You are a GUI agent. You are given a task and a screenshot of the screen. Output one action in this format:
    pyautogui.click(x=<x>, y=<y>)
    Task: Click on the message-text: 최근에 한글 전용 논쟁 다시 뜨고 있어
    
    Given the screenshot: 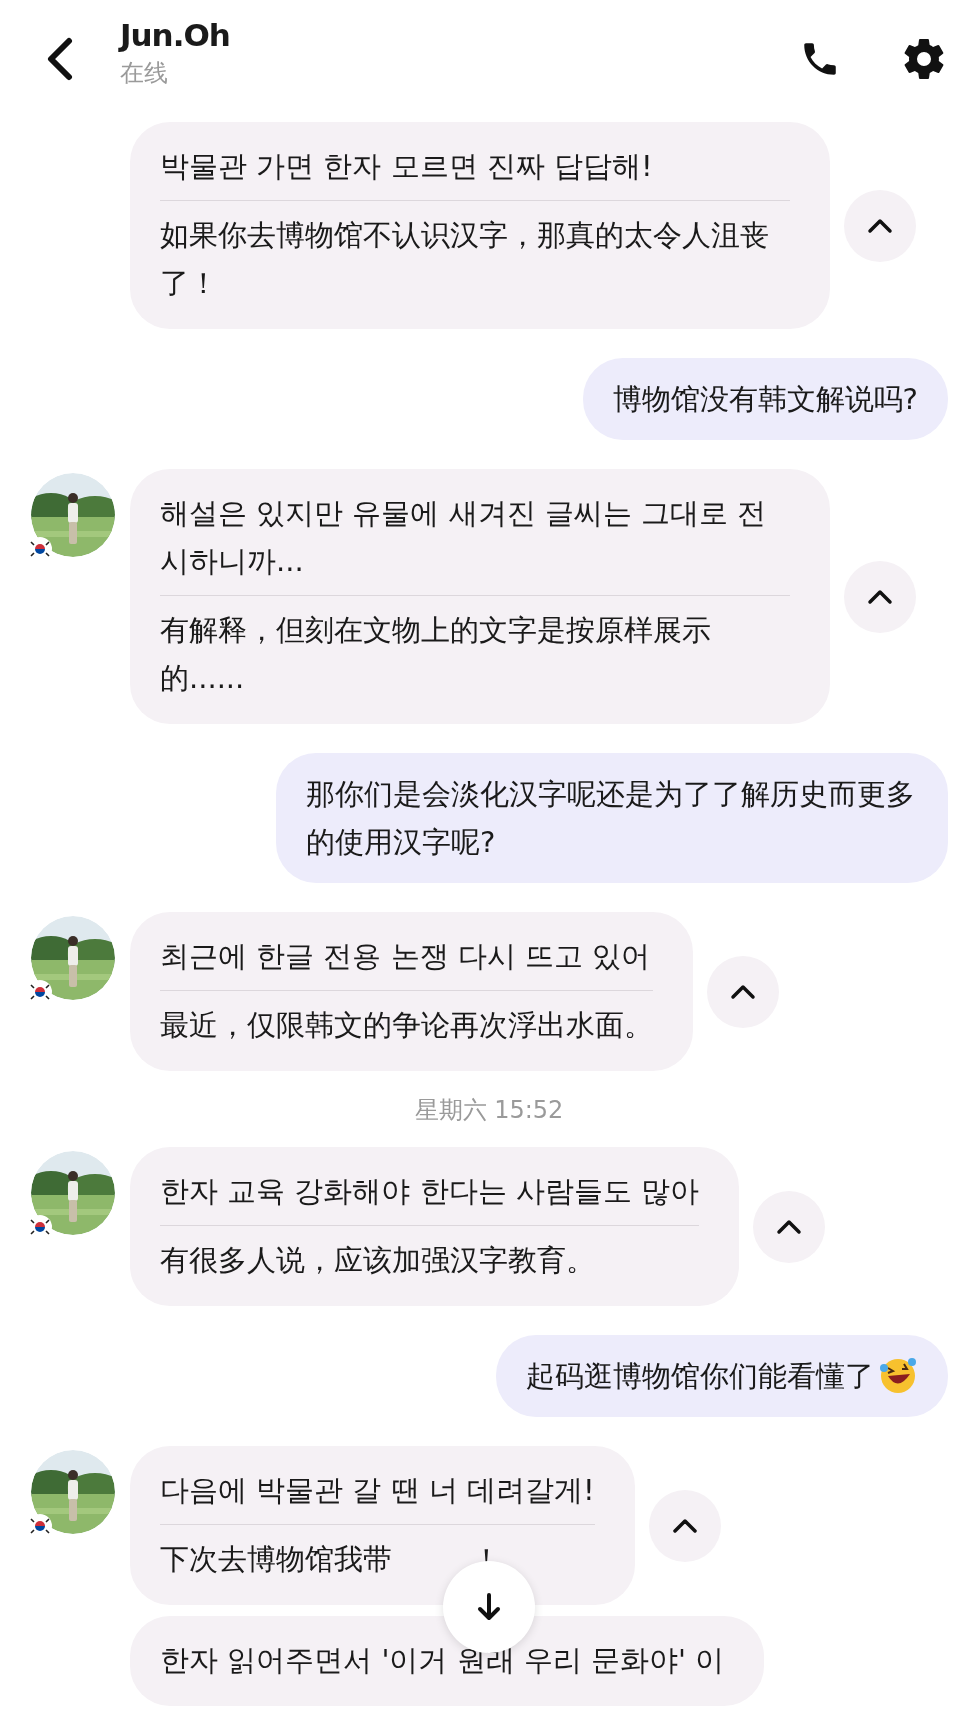 What is the action you would take?
    pyautogui.click(x=406, y=956)
    